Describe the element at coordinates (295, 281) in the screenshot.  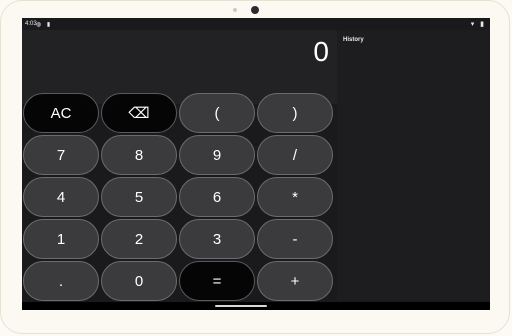
I see `plus-button: +` at that location.